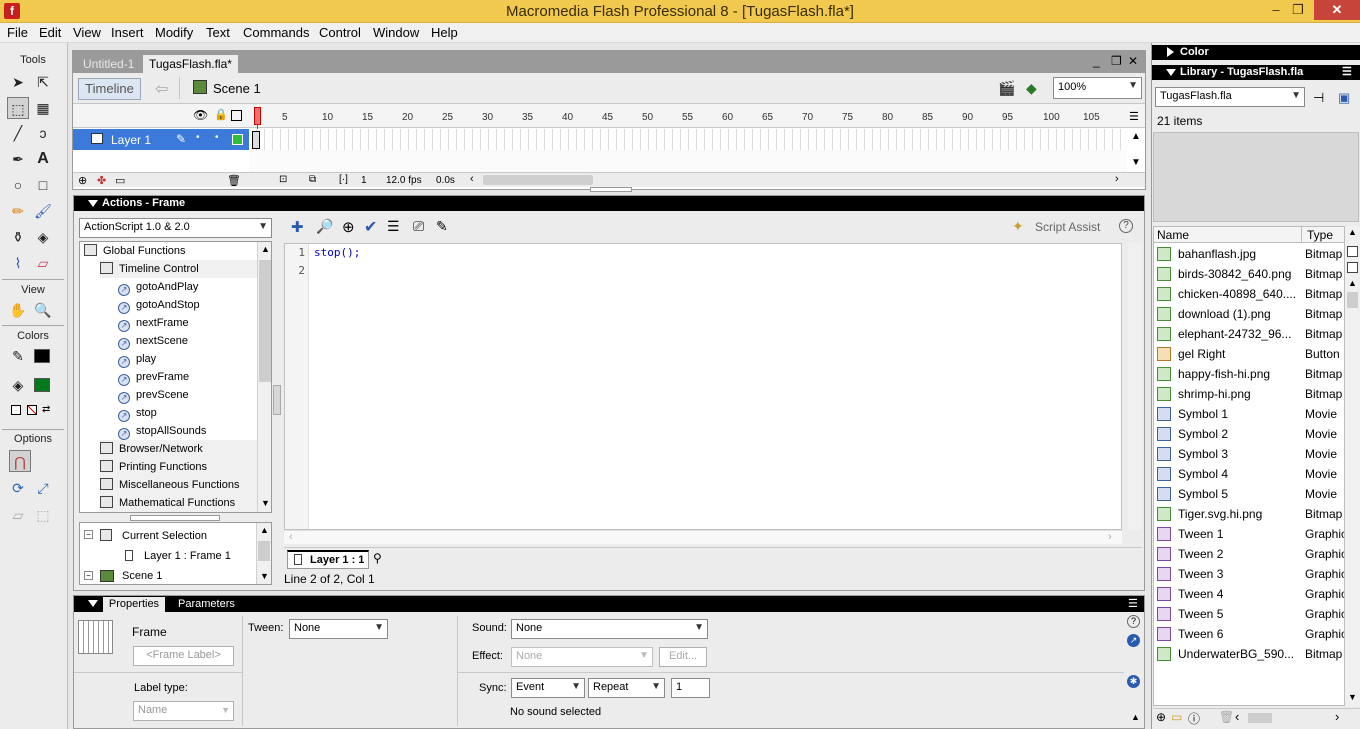  What do you see at coordinates (135, 251) in the screenshot?
I see `tree-folder-global-functions: Global Functions` at bounding box center [135, 251].